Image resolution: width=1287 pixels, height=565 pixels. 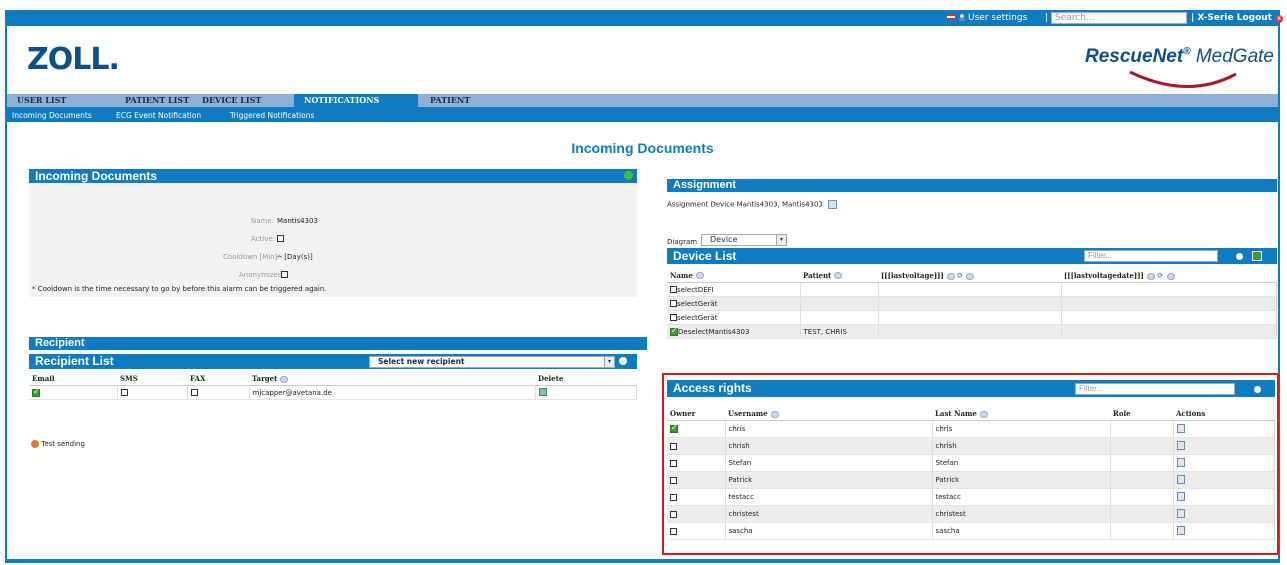 I want to click on col-patient: Patient, so click(x=839, y=275).